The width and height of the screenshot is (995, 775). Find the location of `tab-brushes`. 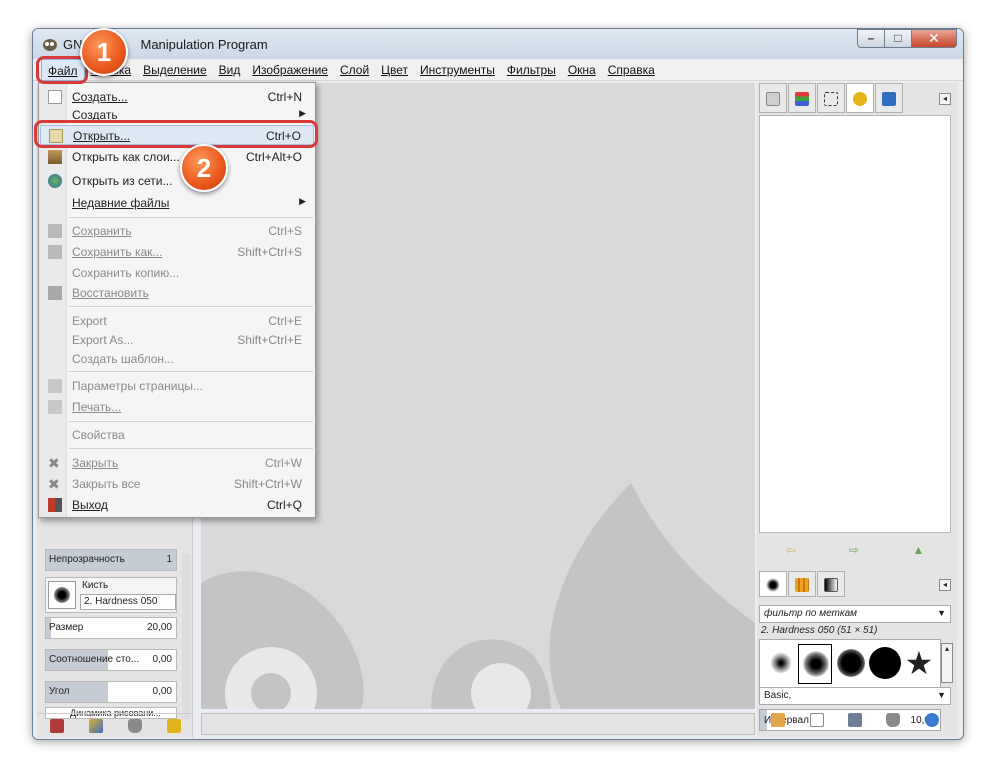

tab-brushes is located at coordinates (773, 584).